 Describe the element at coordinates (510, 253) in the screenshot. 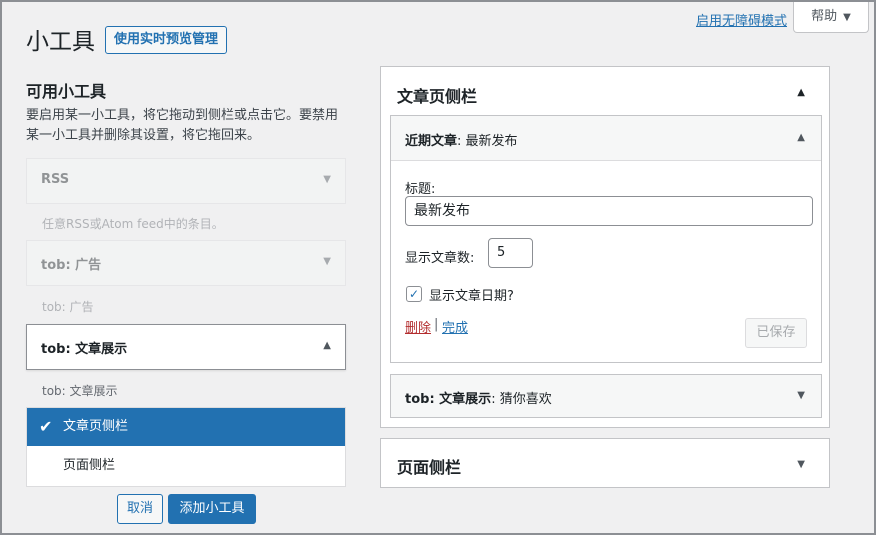

I see `post-count-input: 5` at that location.